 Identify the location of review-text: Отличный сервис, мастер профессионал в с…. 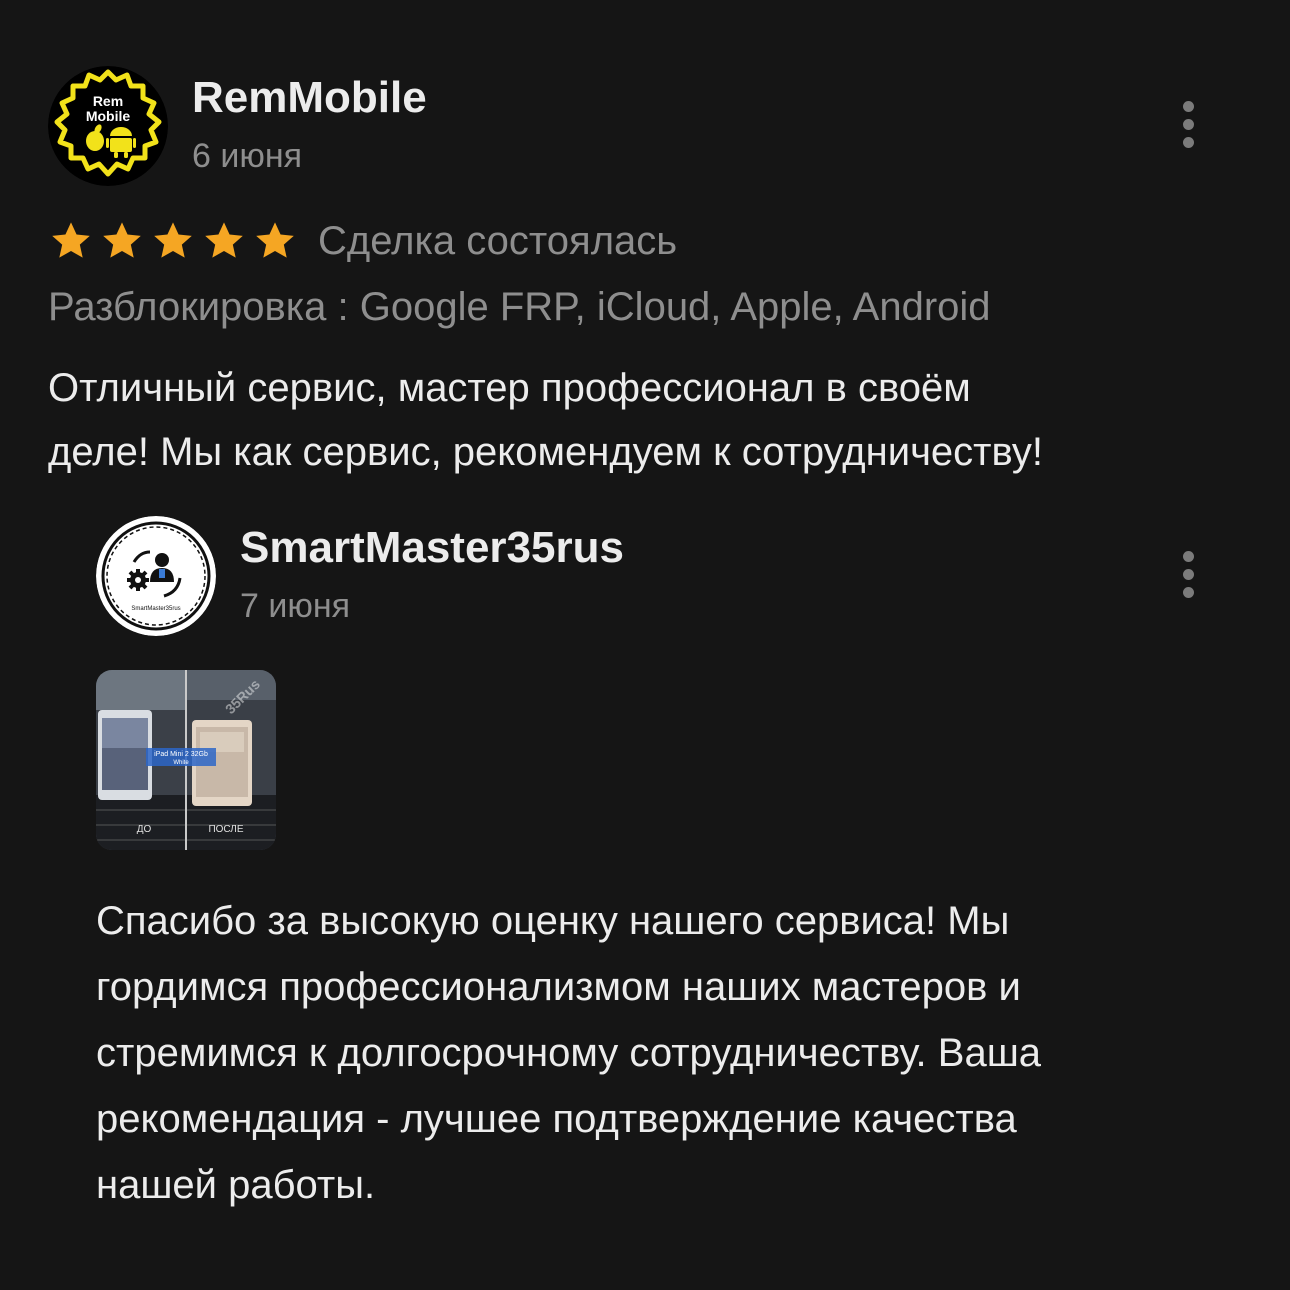
(648, 420).